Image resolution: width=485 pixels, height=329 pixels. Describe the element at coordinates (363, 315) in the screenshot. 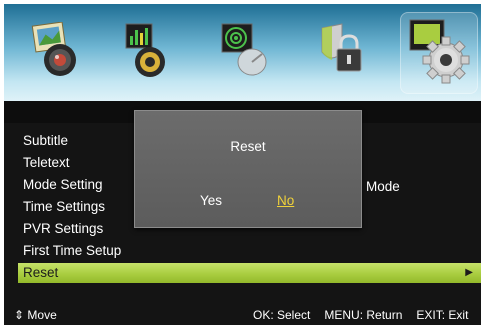

I see `footer-return-hint: MENU: Return` at that location.